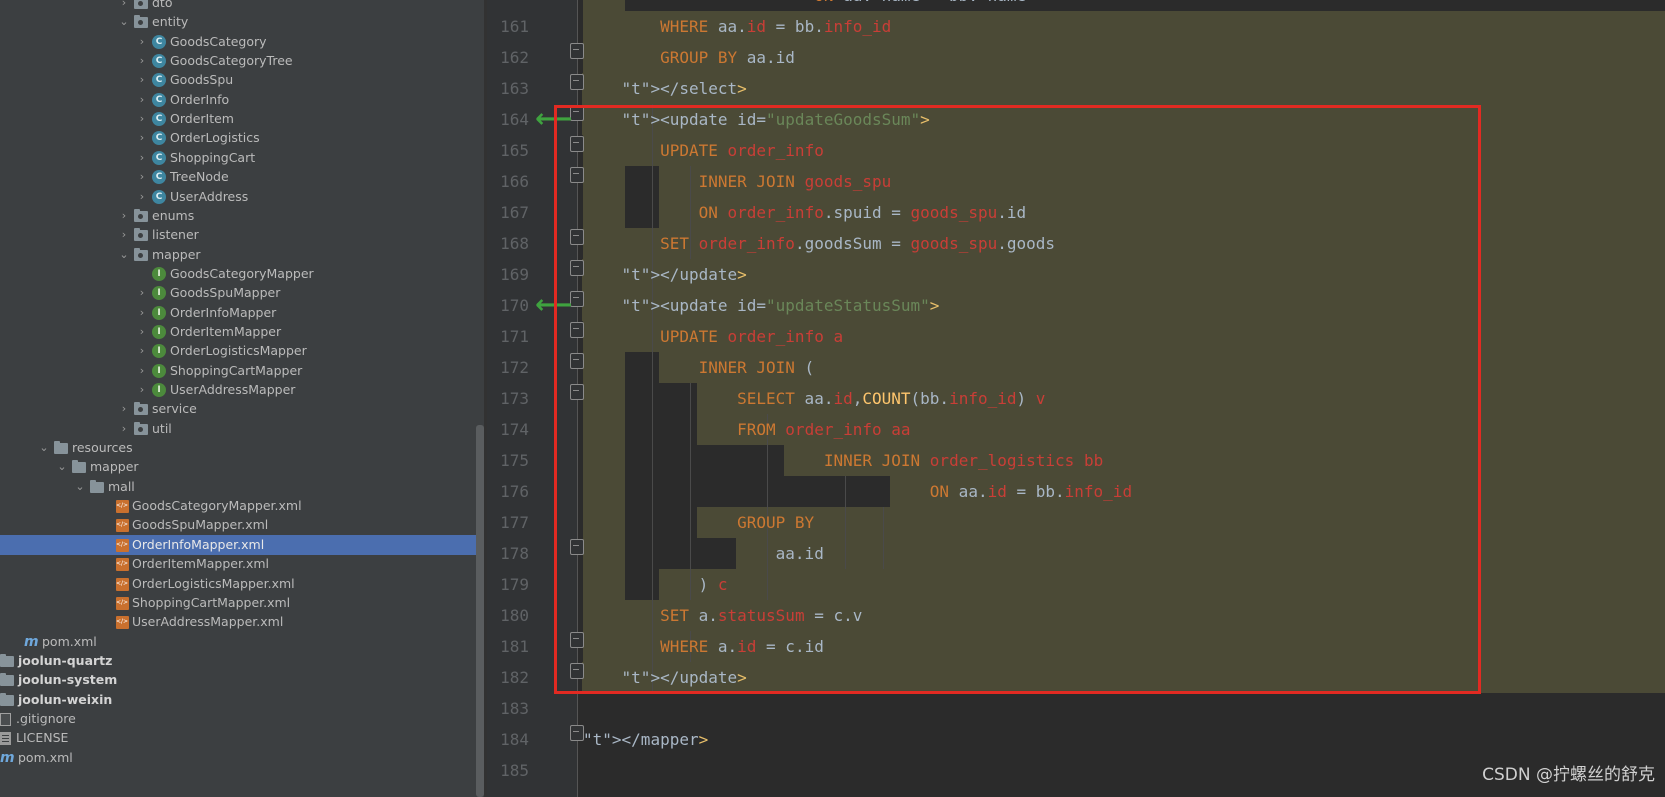 The width and height of the screenshot is (1665, 797). Describe the element at coordinates (242, 429) in the screenshot. I see `tree-row: › util` at that location.